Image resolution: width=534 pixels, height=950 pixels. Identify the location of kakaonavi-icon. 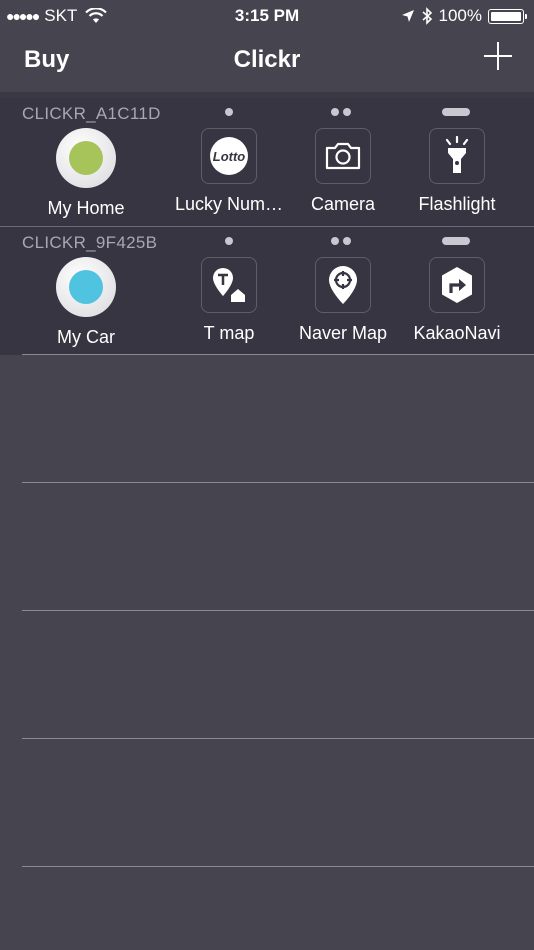
(457, 285).